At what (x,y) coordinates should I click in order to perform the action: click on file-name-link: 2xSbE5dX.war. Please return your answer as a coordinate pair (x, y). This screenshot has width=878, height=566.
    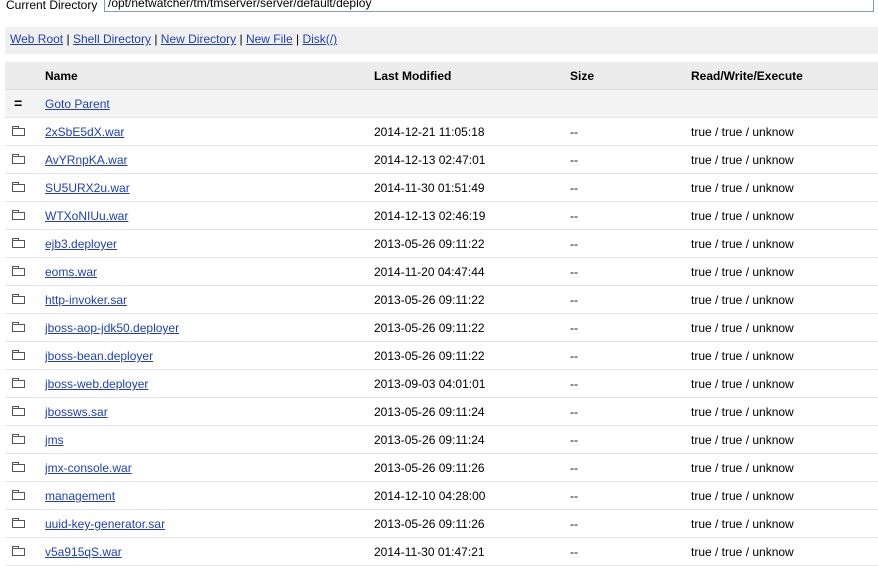
    Looking at the image, I should click on (84, 132).